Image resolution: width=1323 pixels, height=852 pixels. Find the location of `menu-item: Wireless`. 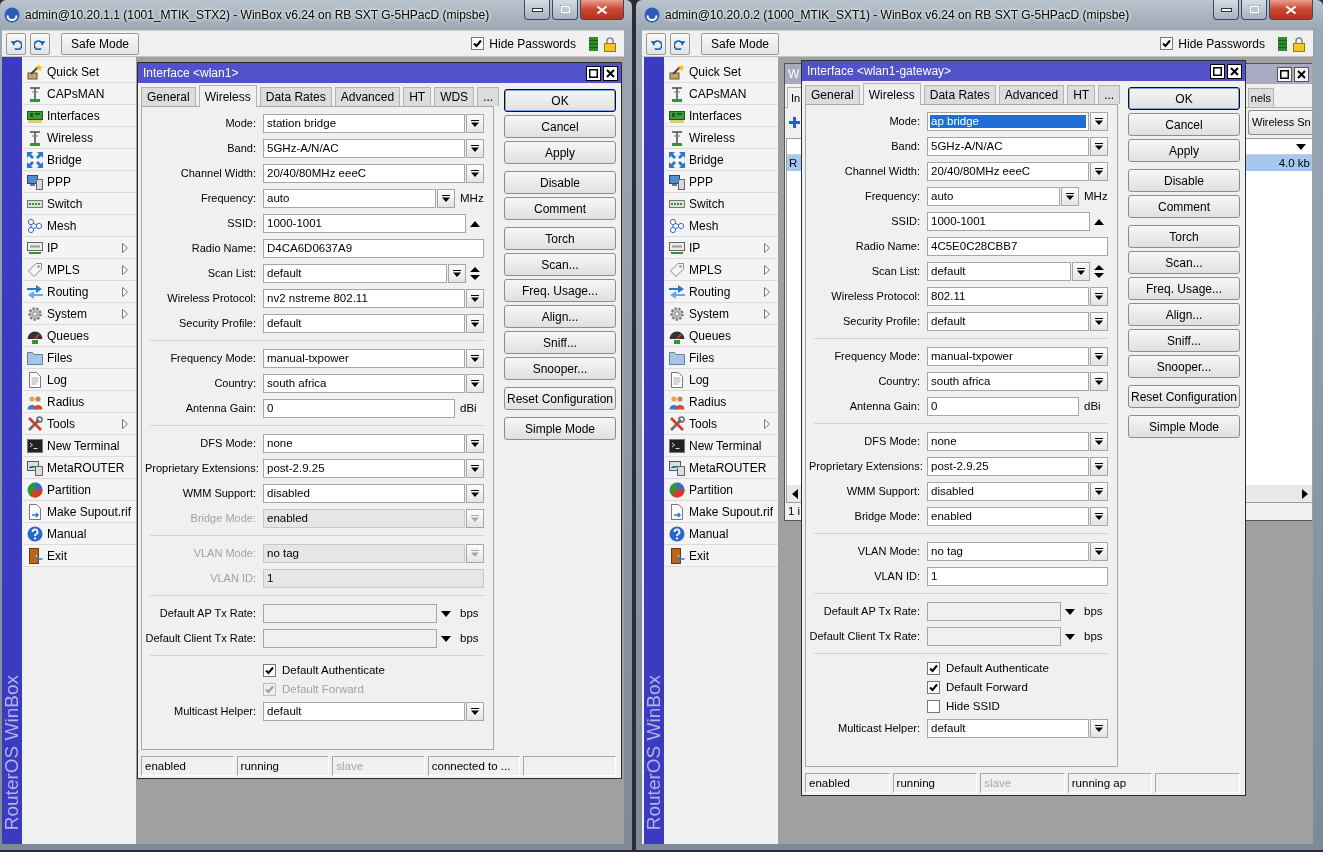

menu-item: Wireless is located at coordinates (79, 138).